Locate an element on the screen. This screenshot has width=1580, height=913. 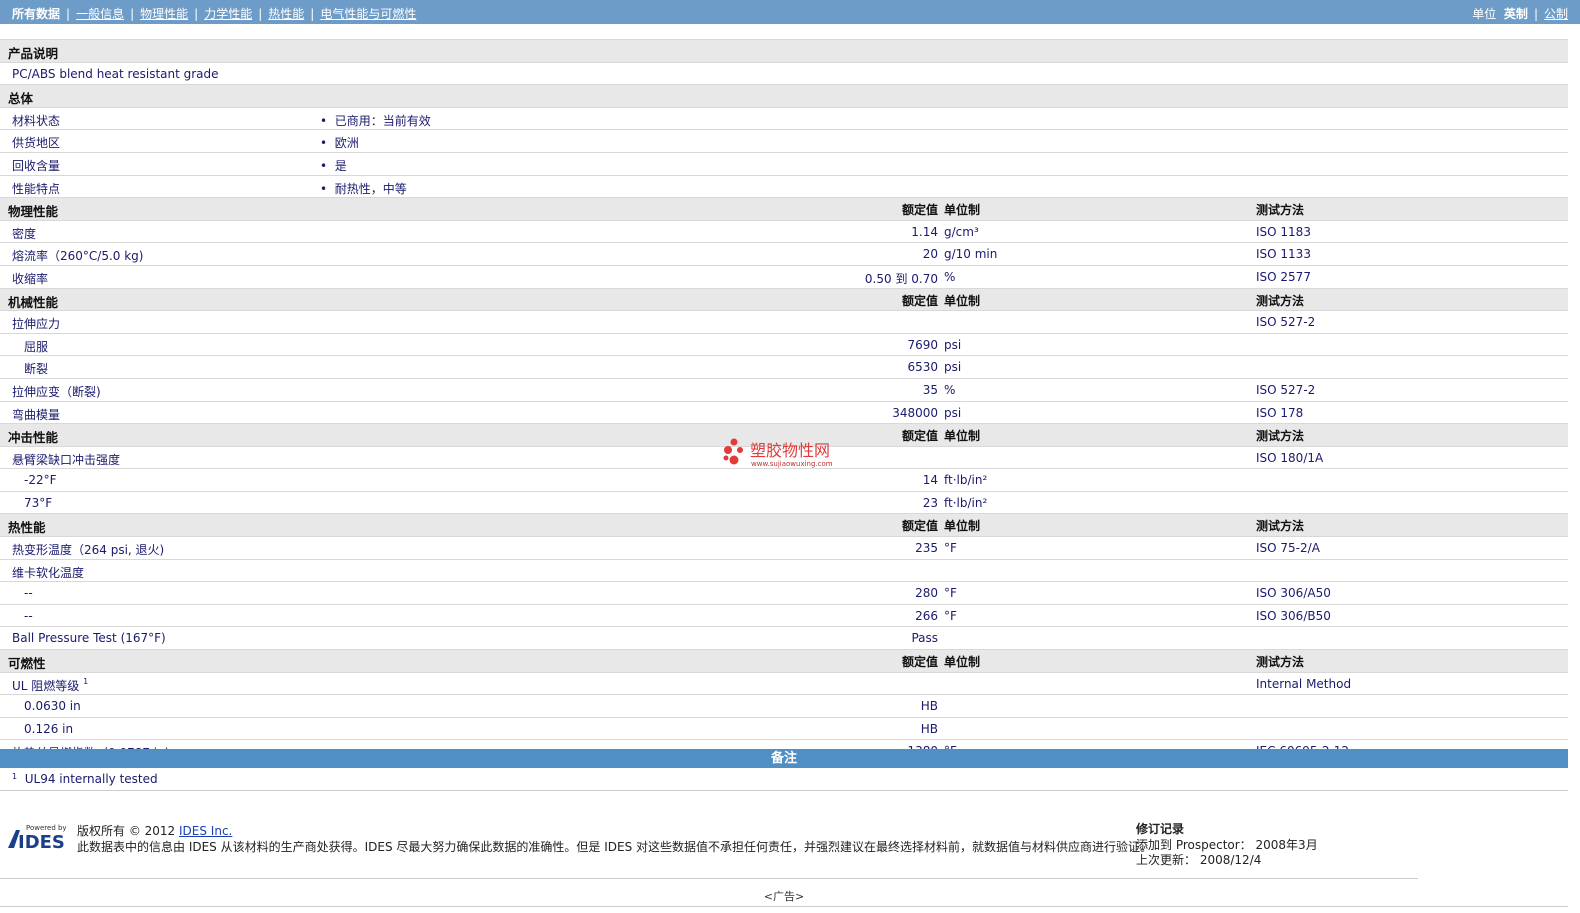
table-row: 弯曲模量 348000 psi ISO 178 is located at coordinates (784, 412).